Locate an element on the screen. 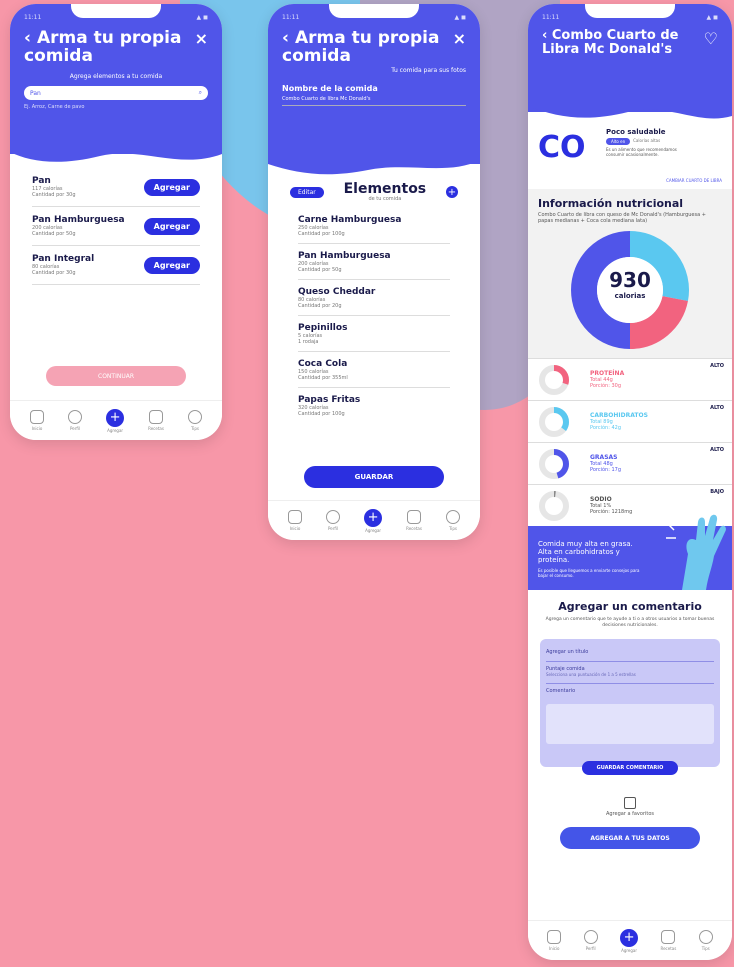 This screenshot has height=967, width=734. meal-name-label: Nombre de la comida is located at coordinates (330, 88).